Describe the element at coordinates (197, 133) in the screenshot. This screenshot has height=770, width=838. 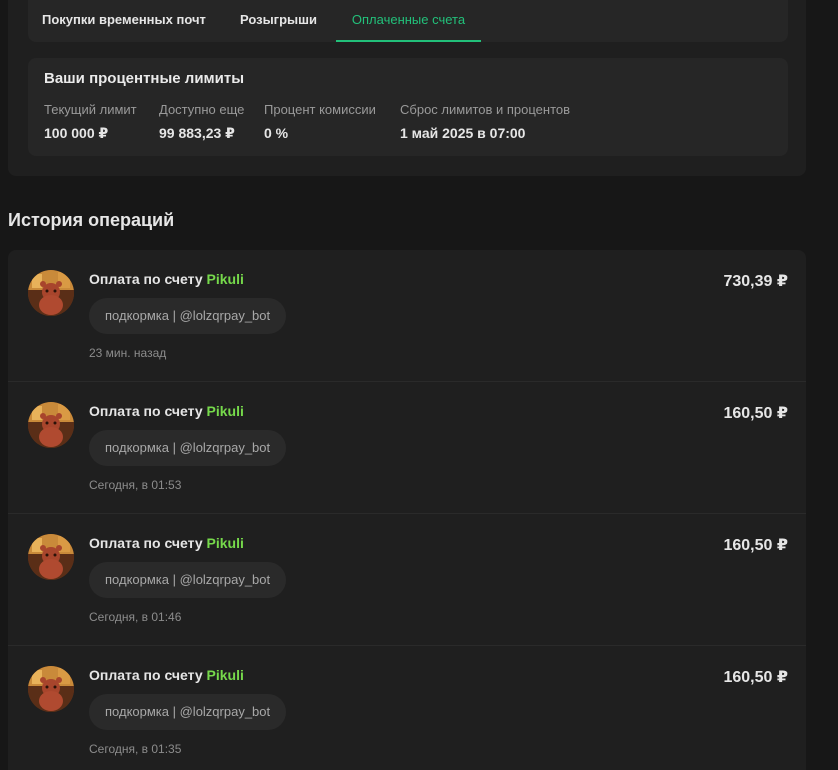
I see `limit-value: 99 883,23 ₽` at that location.